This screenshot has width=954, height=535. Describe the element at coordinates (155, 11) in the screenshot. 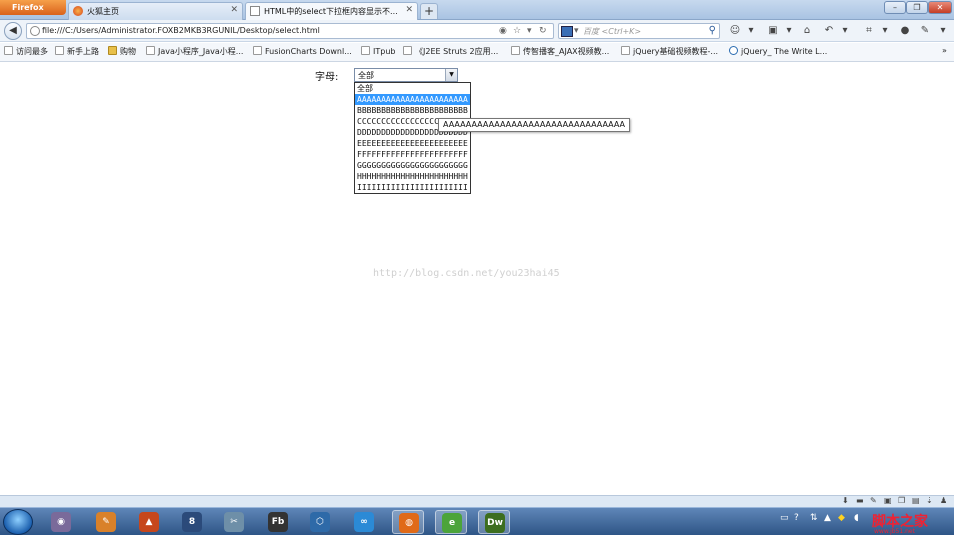

I see `tab-firefox-home: 火狐主页 ✕` at that location.